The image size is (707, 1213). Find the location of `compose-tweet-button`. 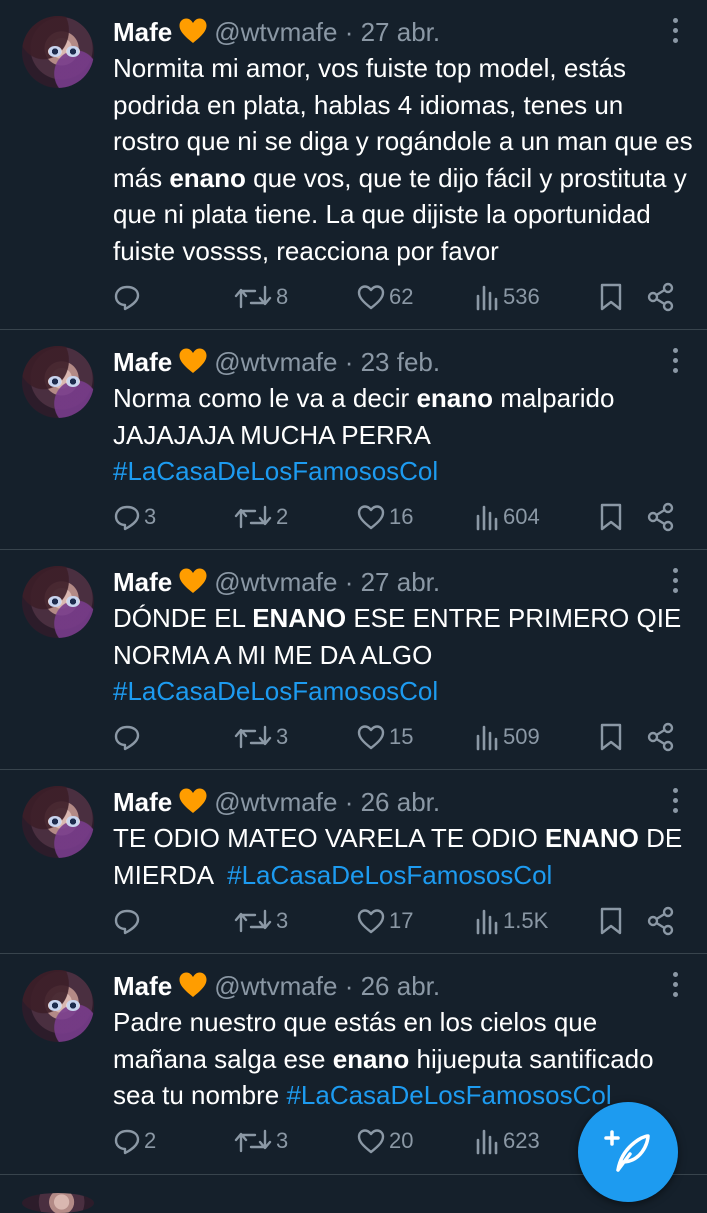

compose-tweet-button is located at coordinates (628, 1152).